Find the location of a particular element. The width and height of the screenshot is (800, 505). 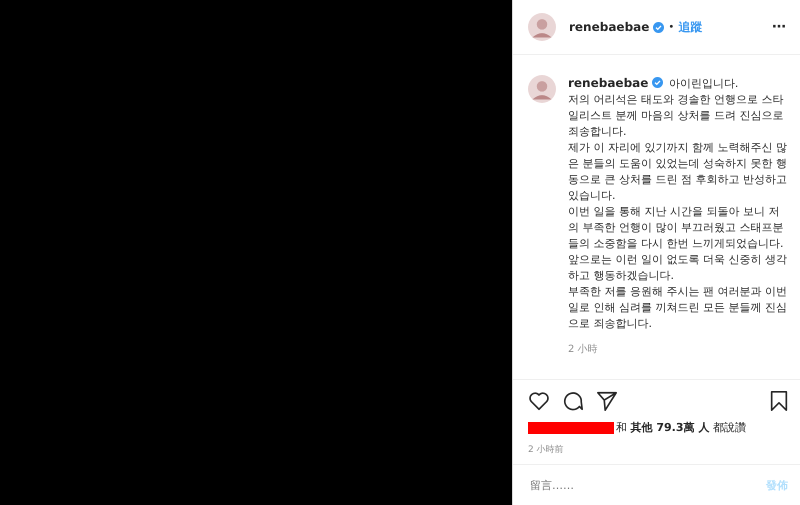

send-icon is located at coordinates (607, 401).